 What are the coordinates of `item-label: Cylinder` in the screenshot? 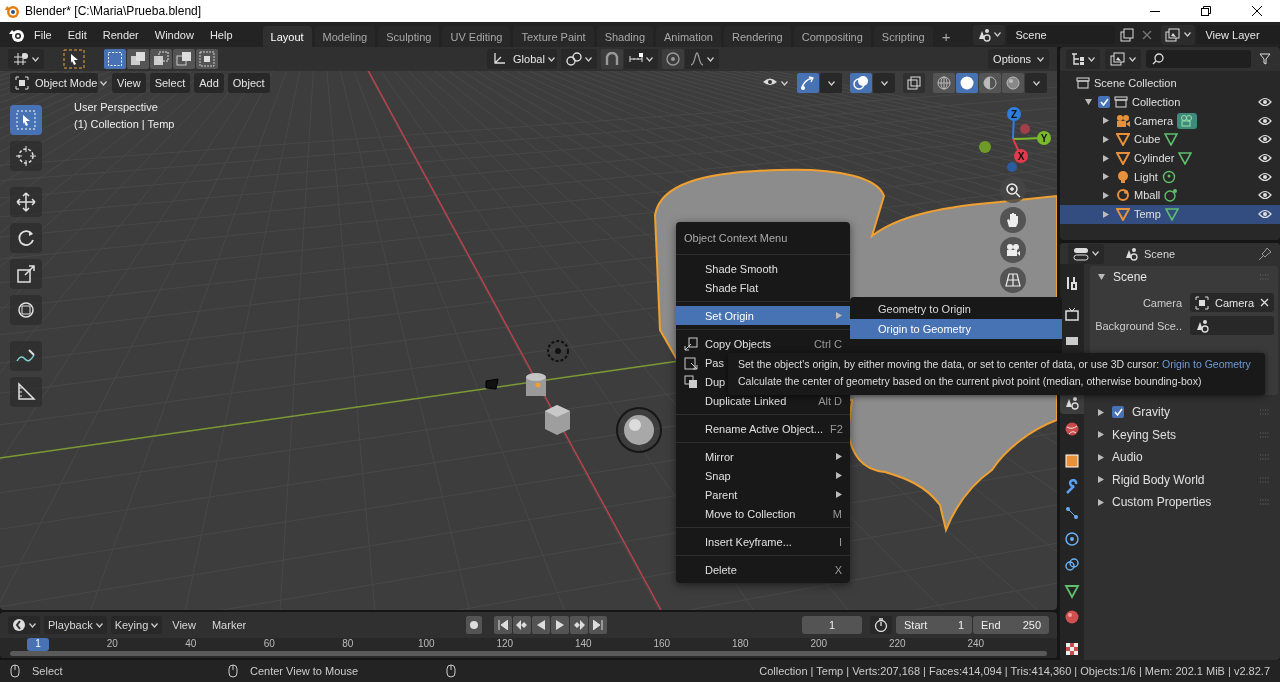 It's located at (1154, 158).